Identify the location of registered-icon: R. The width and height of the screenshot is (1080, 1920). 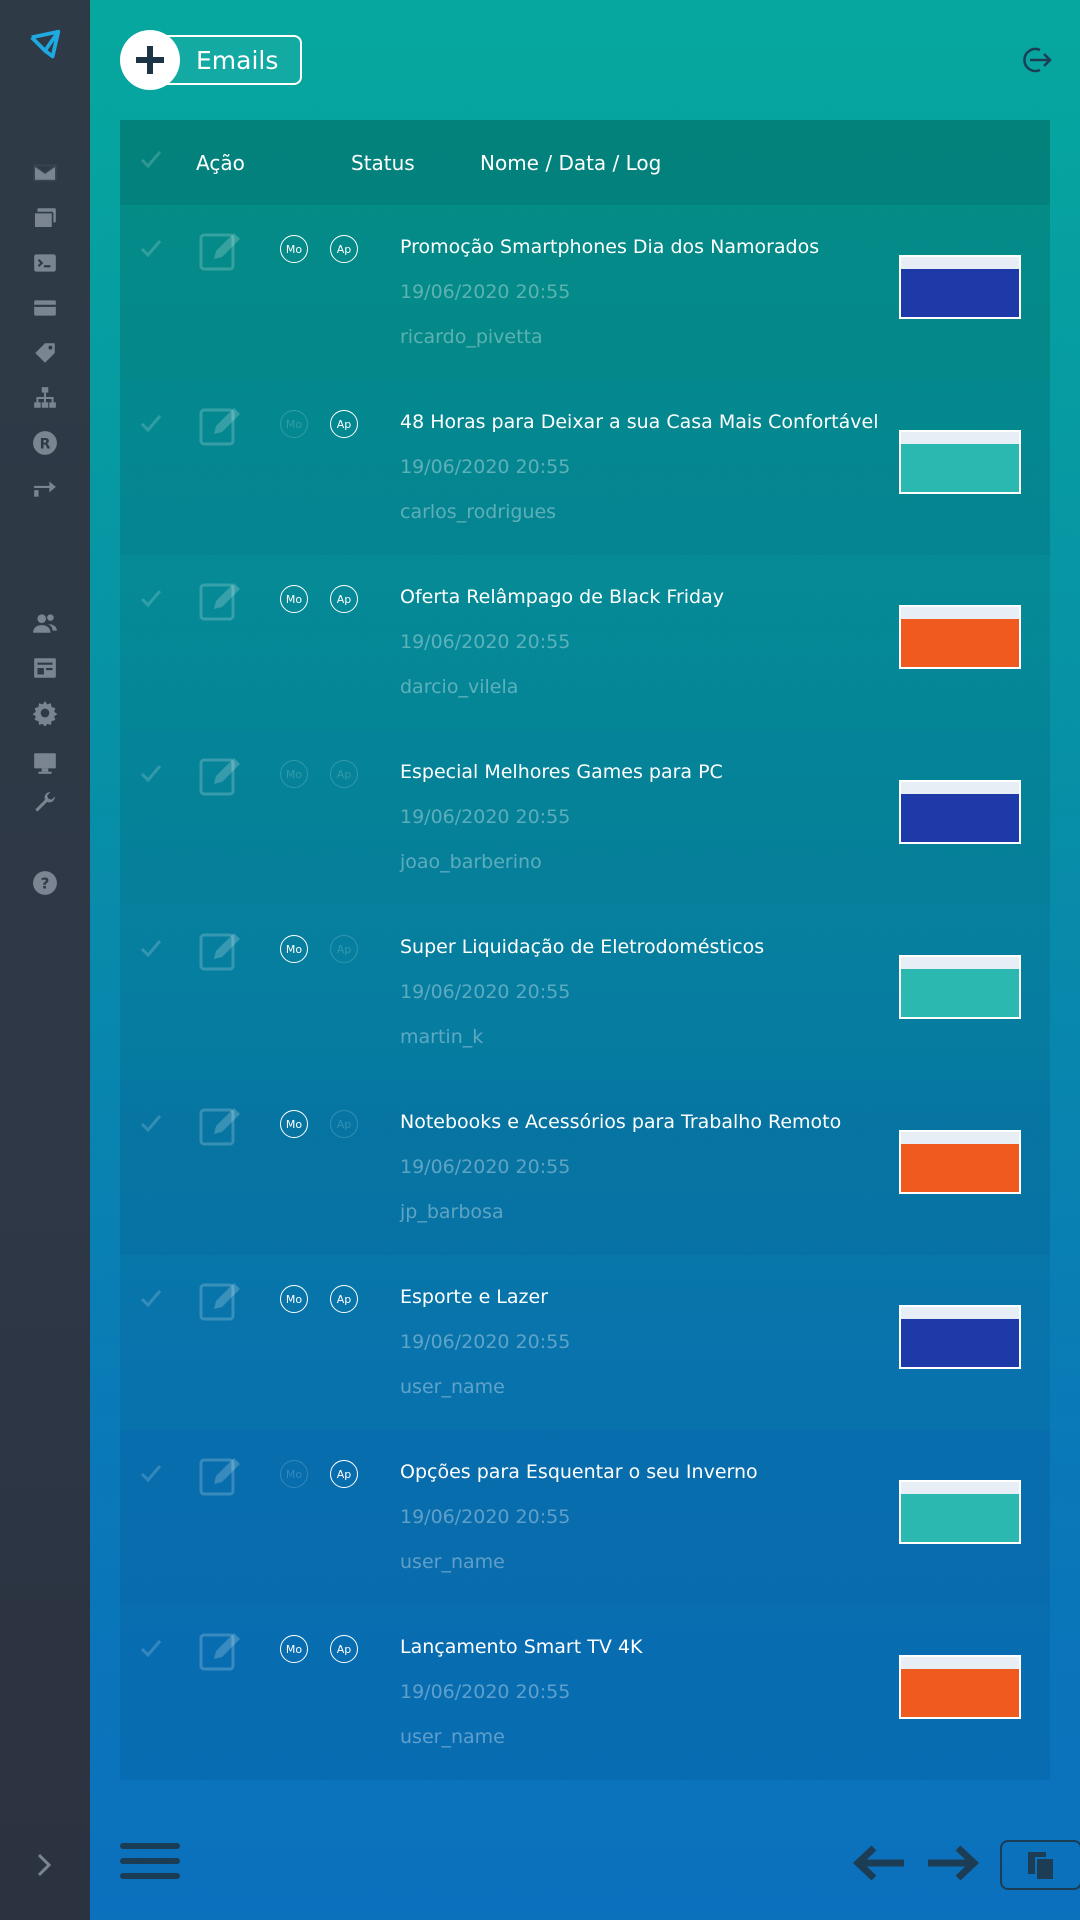
(45, 443).